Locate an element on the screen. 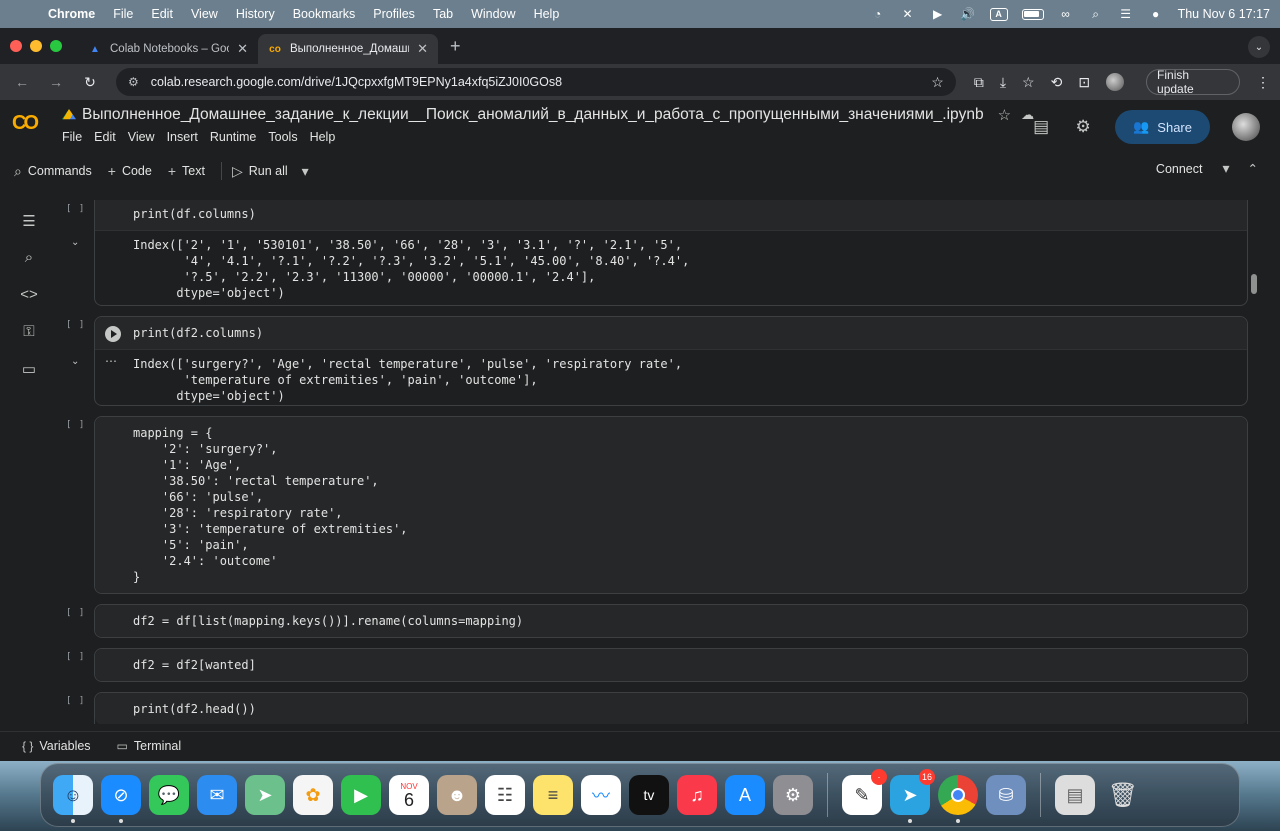 Image resolution: width=1280 pixels, height=831 pixels. link-icon: ∞ is located at coordinates (1066, 14).